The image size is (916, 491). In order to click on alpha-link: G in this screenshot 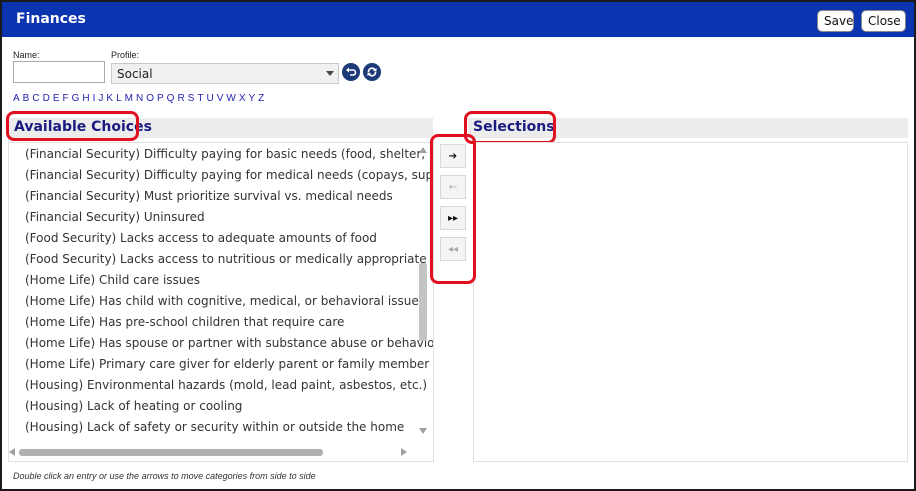, I will do `click(76, 98)`.